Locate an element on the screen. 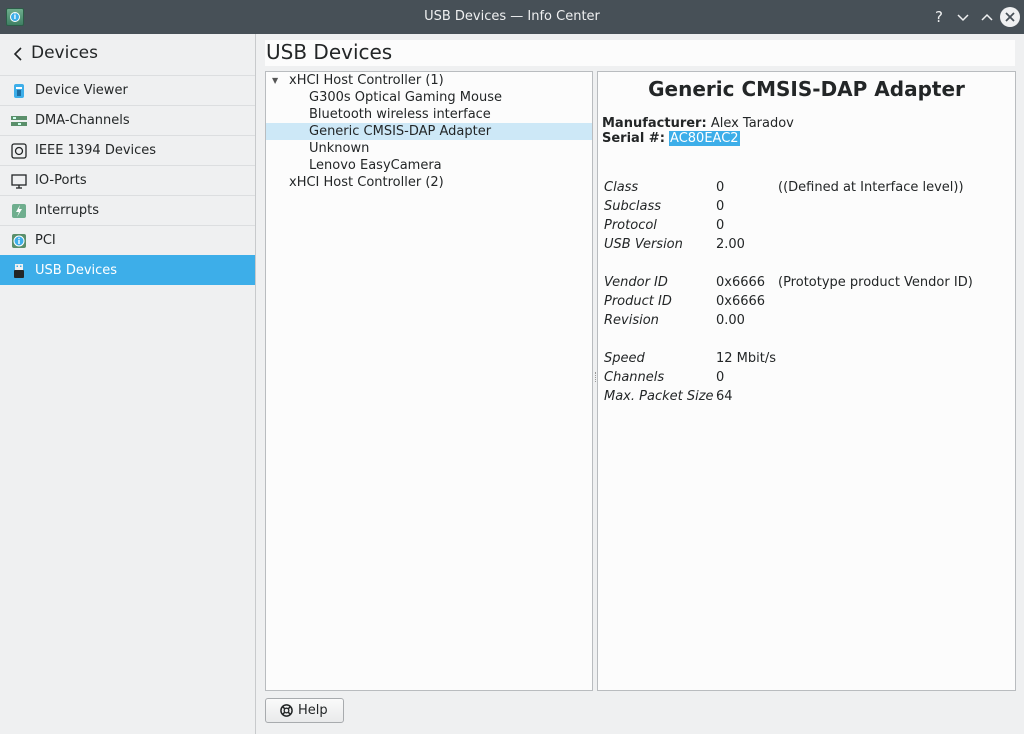 Image resolution: width=1024 pixels, height=734 pixels. sidebar-item-usb-devices: USB Devices is located at coordinates (127, 270).